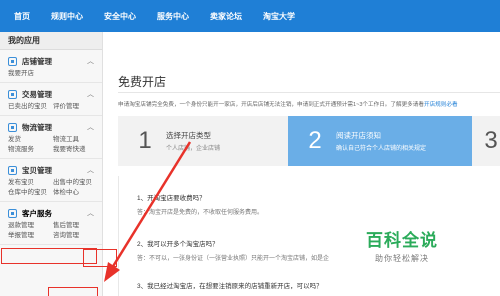 This screenshot has width=500, height=296. Describe the element at coordinates (75, 150) in the screenshot. I see `sidebar-link: 我要寄快递` at that location.